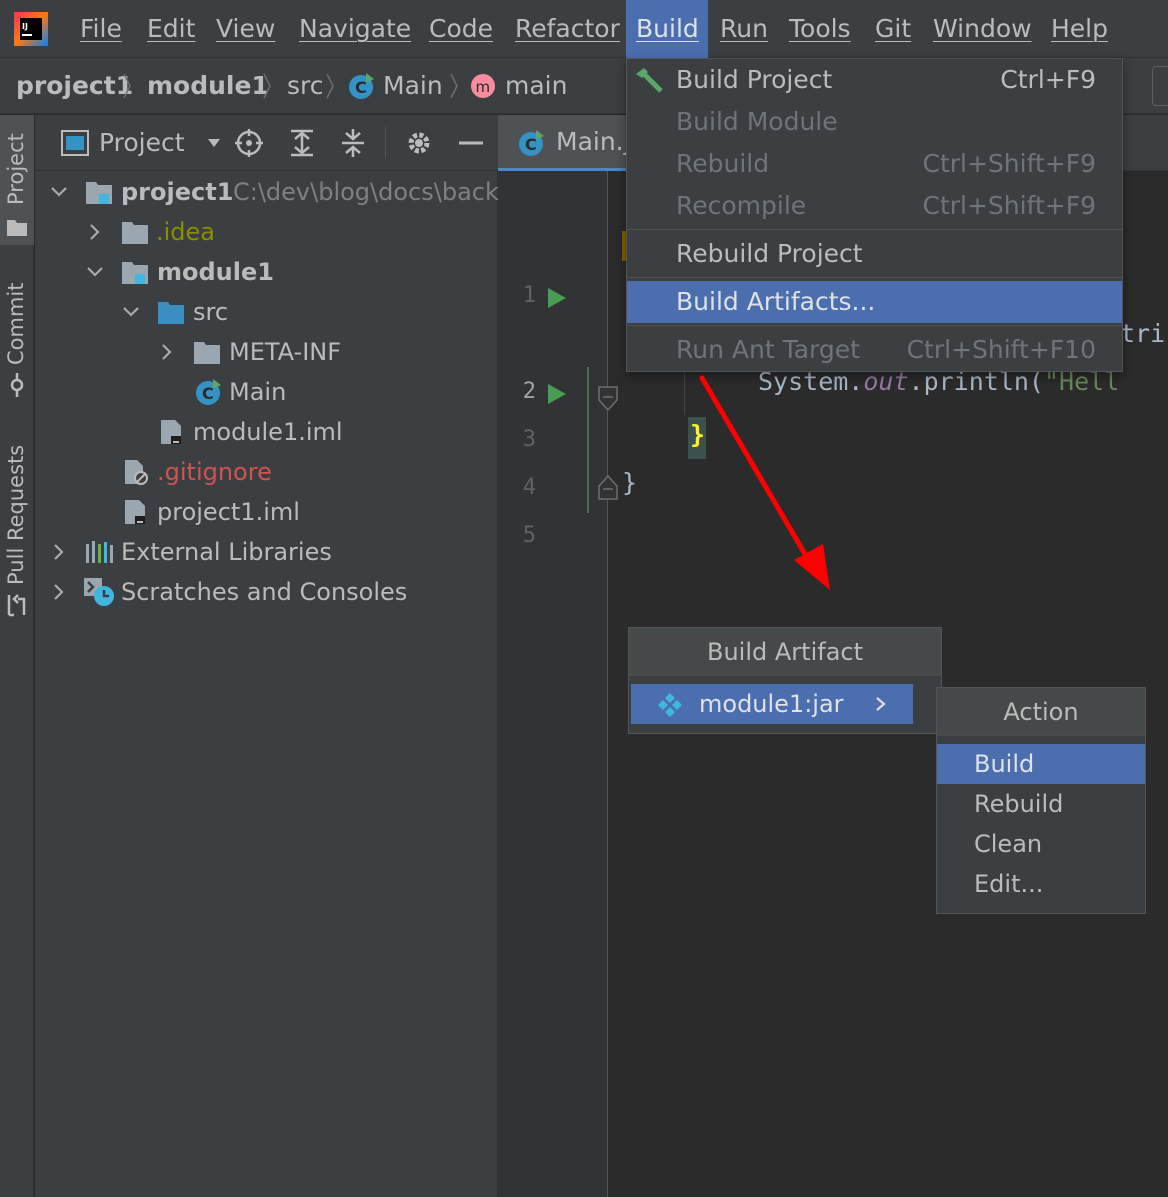 The height and width of the screenshot is (1197, 1168). I want to click on menu-item-rebuild-project: Rebuild Project, so click(874, 254).